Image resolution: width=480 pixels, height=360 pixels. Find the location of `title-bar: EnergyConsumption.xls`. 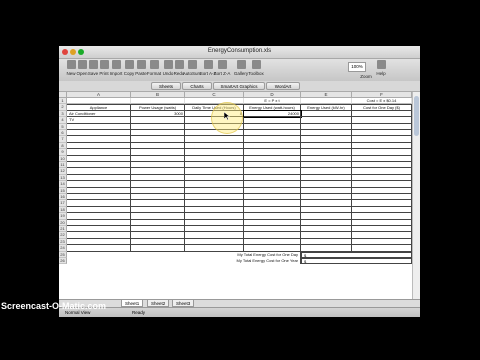

title-bar: EnergyConsumption.xls is located at coordinates (239, 52).